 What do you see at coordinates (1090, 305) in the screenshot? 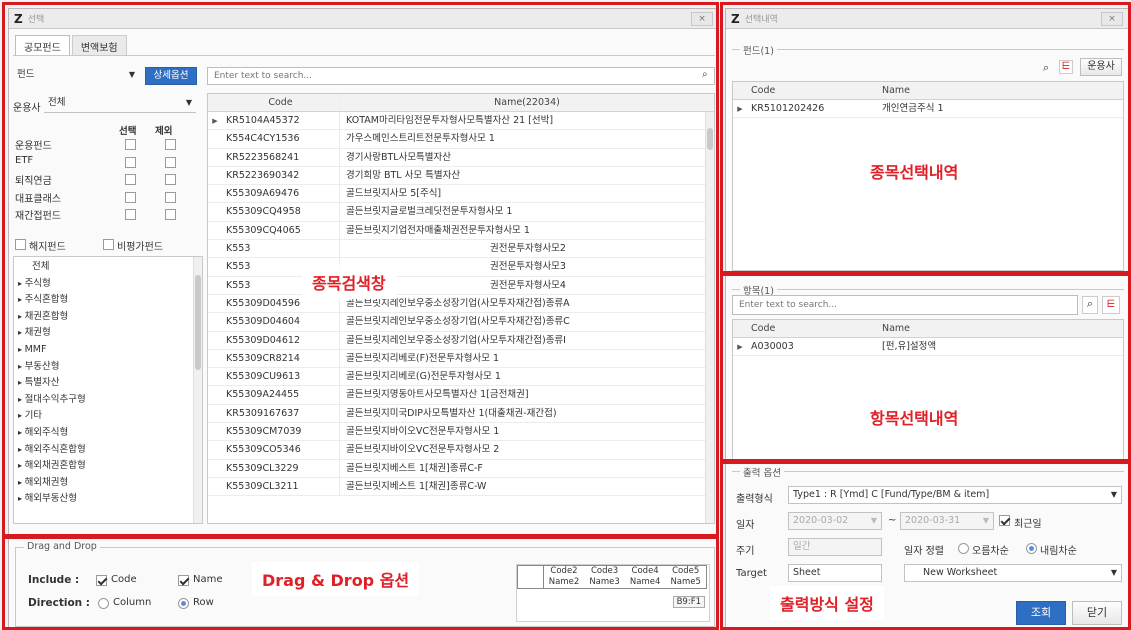
I see `item-search-icon: ⌕` at bounding box center [1090, 305].